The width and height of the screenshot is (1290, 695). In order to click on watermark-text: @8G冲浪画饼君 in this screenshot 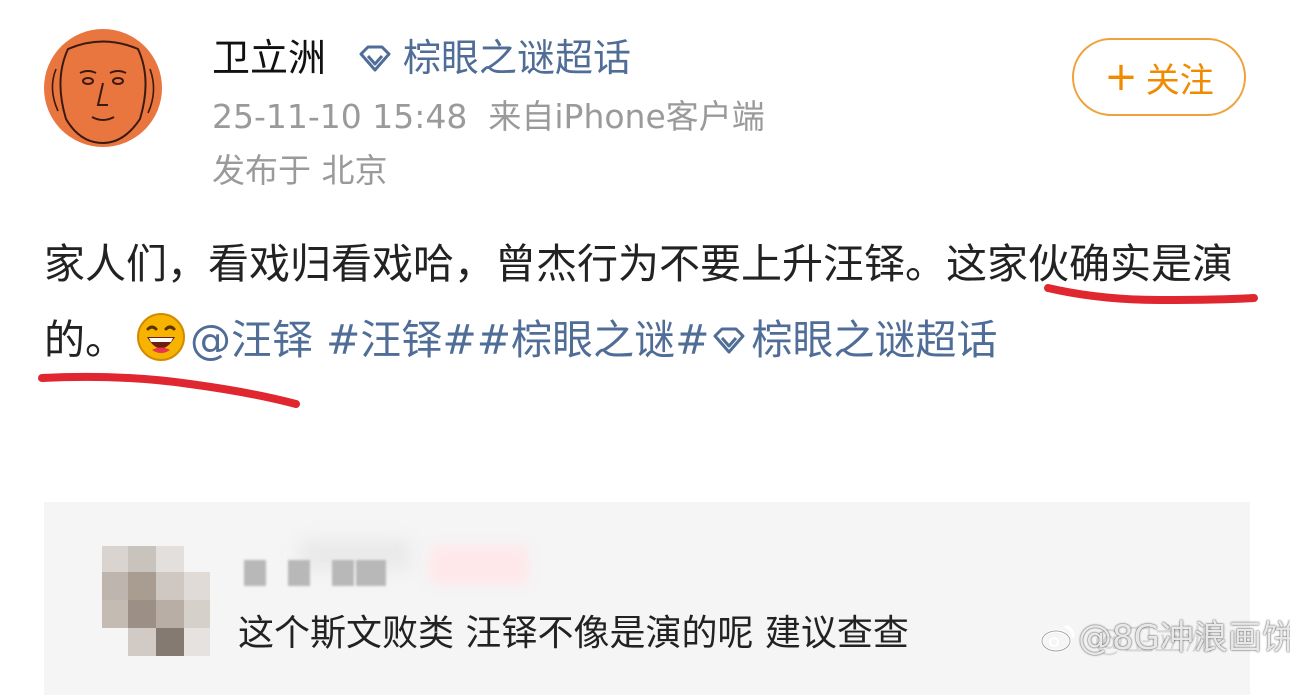, I will do `click(1184, 638)`.